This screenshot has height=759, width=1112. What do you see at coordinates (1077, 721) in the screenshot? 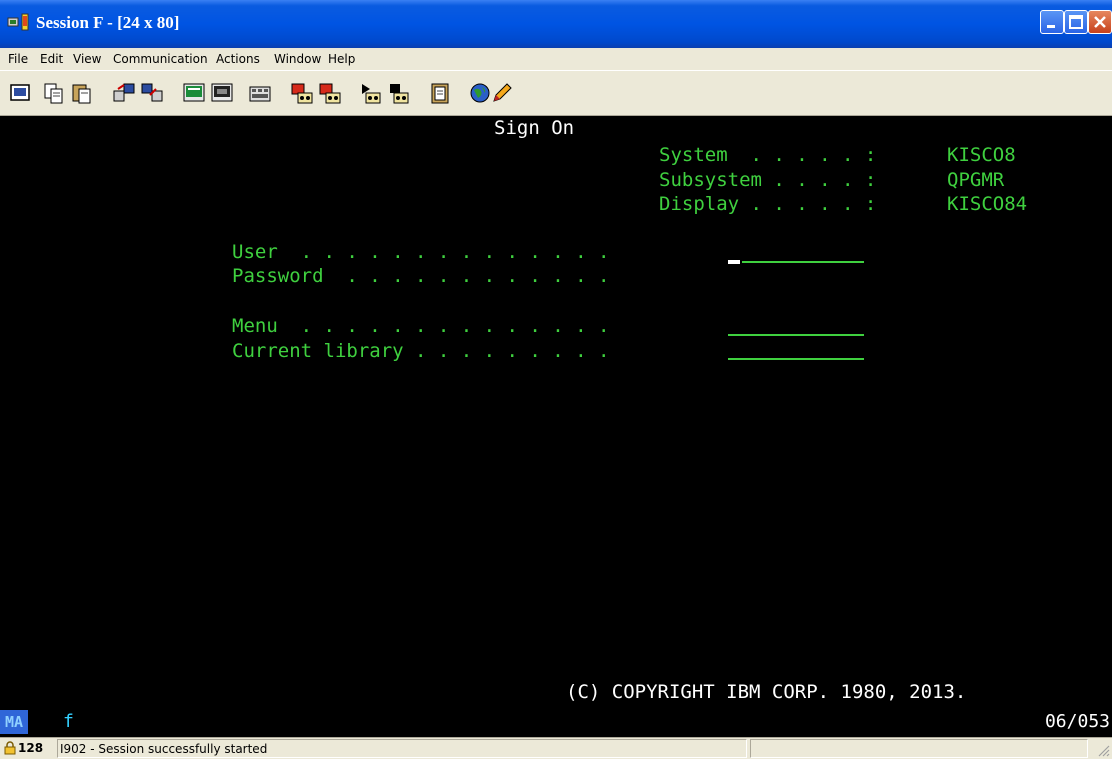
I see `cursor-position: 06/053` at bounding box center [1077, 721].